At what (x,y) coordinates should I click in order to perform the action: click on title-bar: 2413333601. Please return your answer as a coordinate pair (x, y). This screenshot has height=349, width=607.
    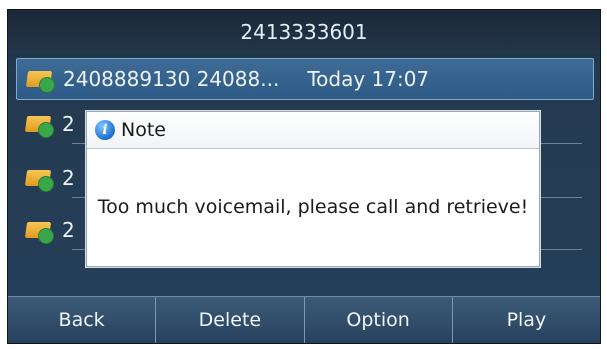
    Looking at the image, I should click on (304, 32).